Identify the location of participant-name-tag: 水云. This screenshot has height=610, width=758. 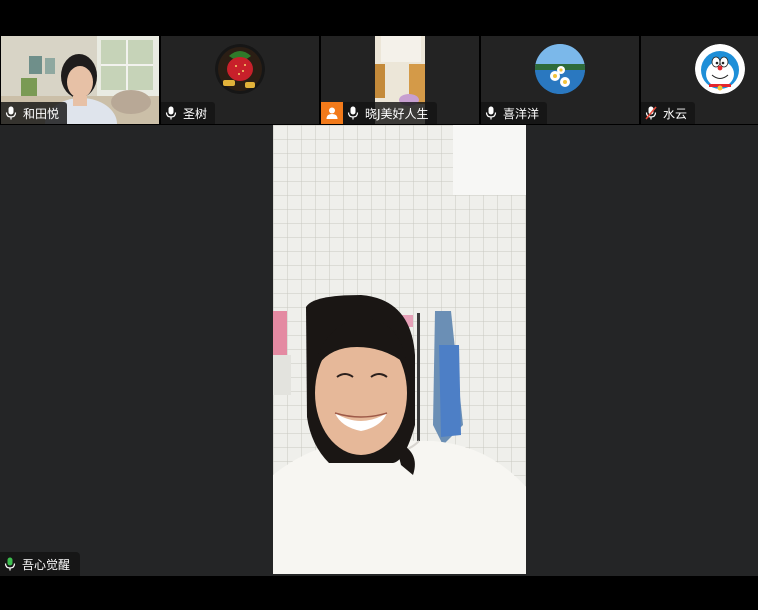
(668, 113).